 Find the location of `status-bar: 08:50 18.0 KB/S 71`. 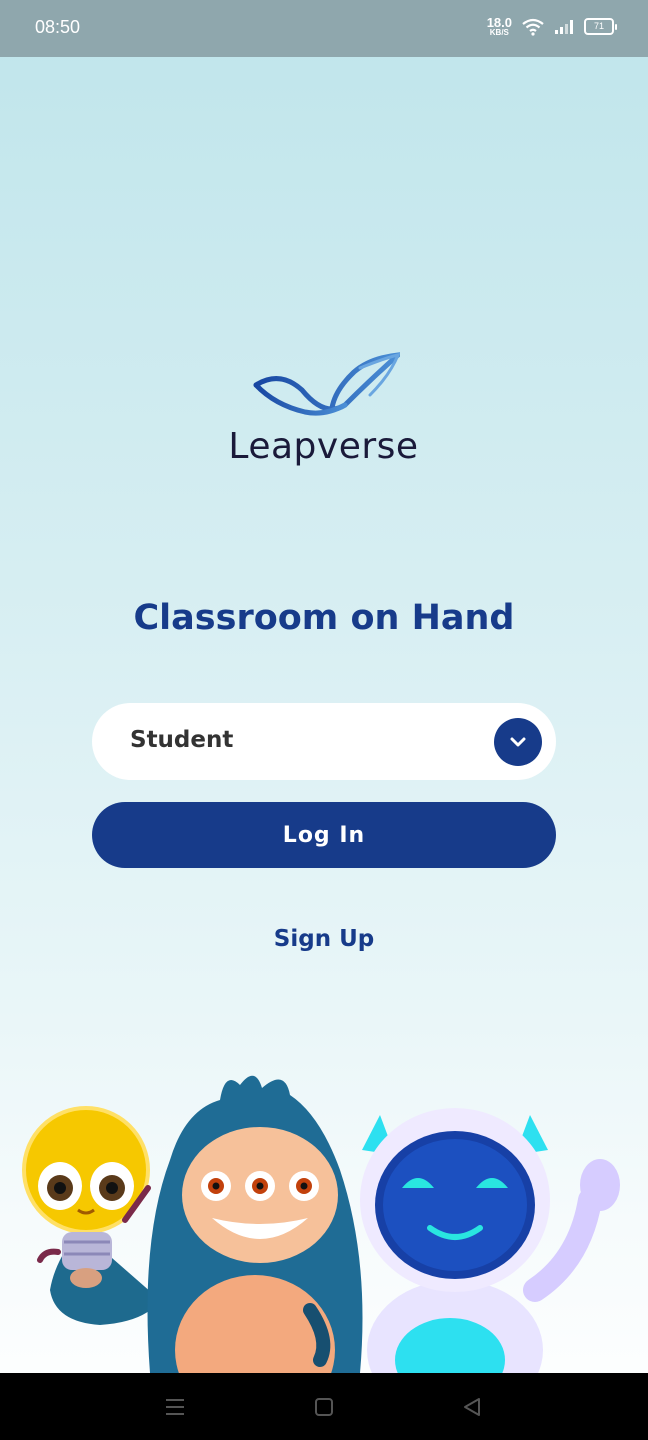

status-bar: 08:50 18.0 KB/S 71 is located at coordinates (324, 28).